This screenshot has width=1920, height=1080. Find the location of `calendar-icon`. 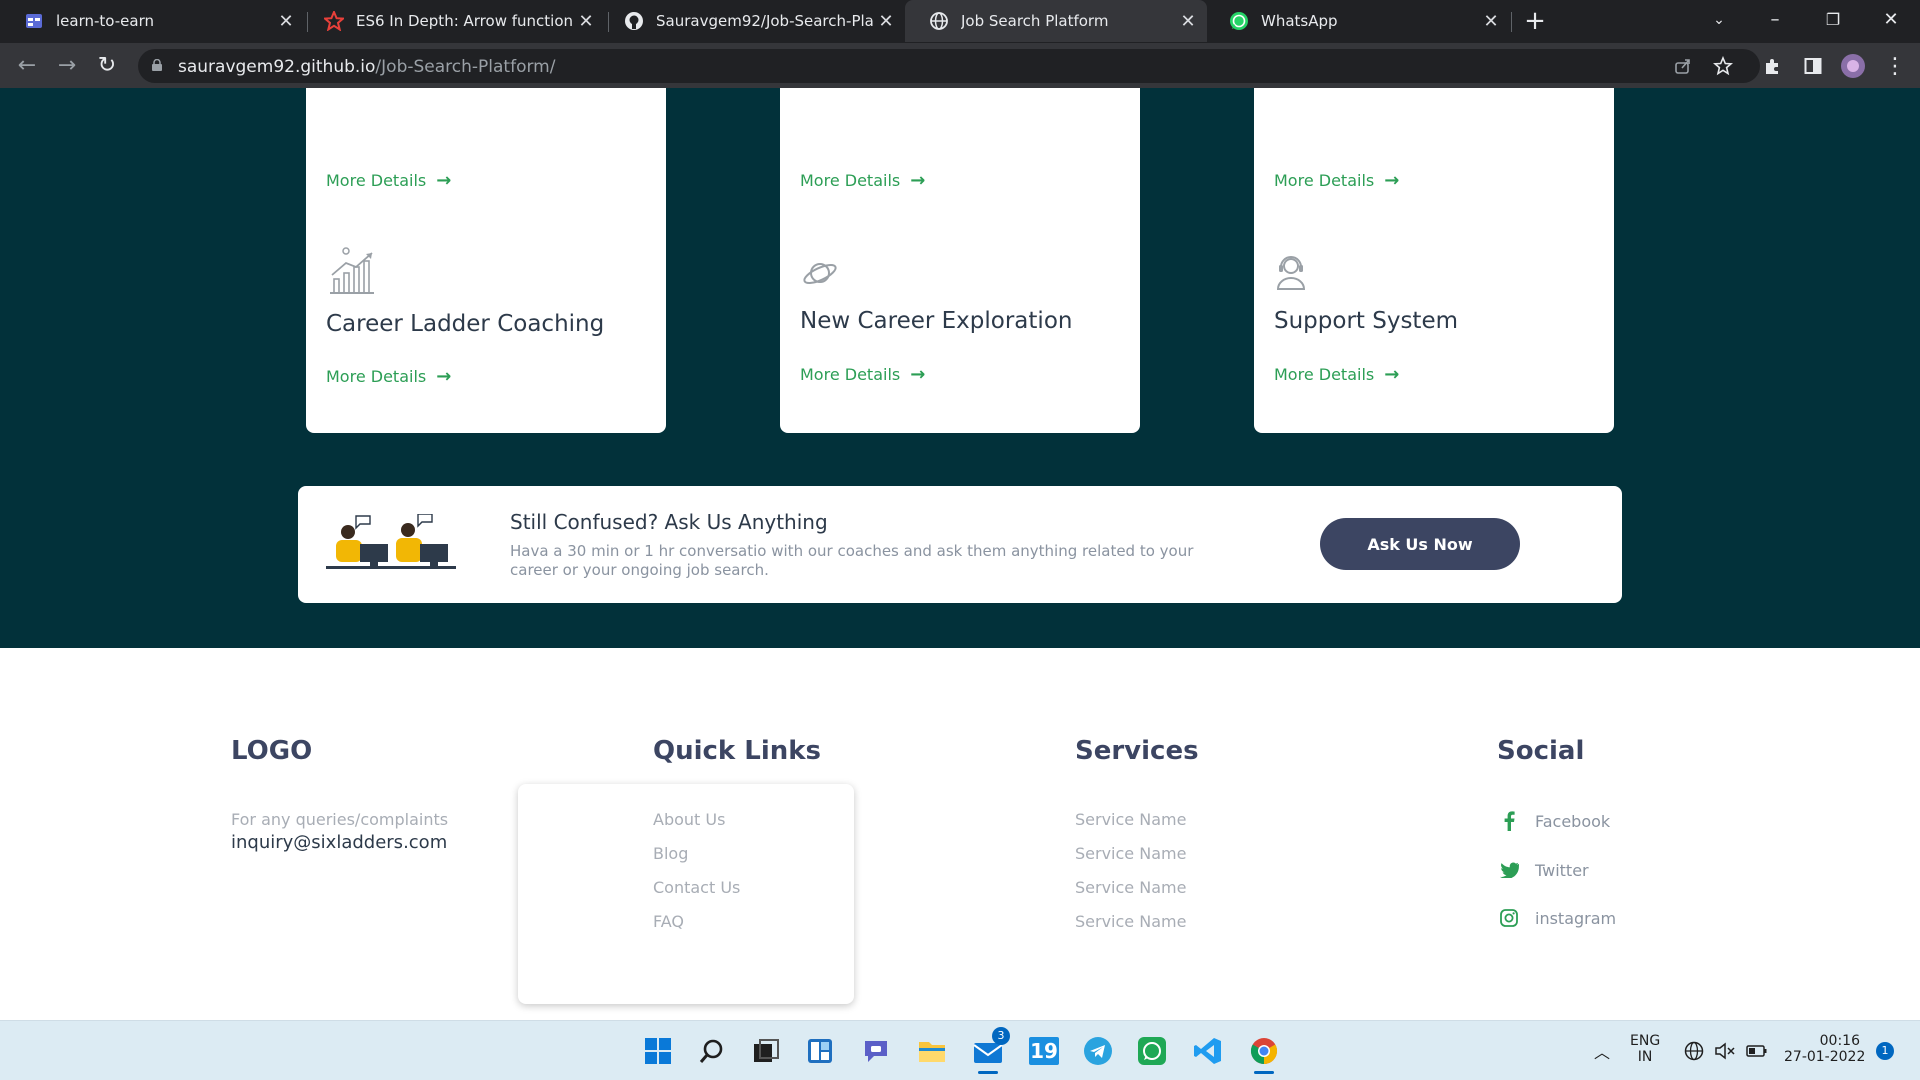

calendar-icon is located at coordinates (34, 21).